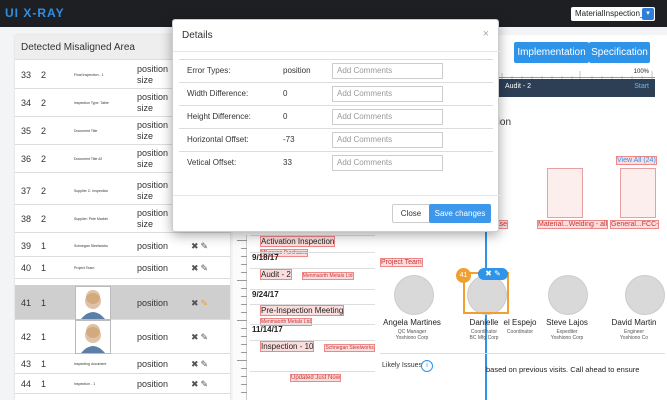 This screenshot has height=400, width=667. Describe the element at coordinates (312, 294) in the screenshot. I see `timeline-item: 9/24/17` at that location.